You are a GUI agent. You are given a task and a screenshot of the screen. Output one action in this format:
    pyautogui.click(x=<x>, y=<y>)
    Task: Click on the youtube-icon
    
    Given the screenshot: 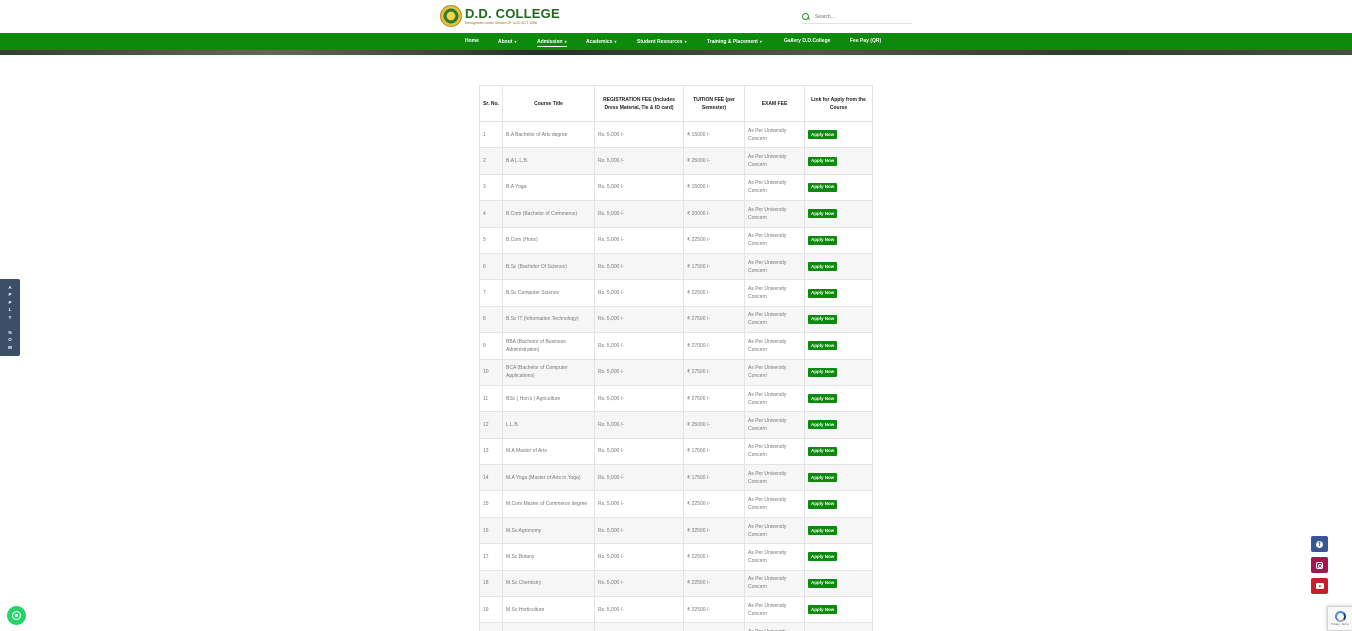 What is the action you would take?
    pyautogui.click(x=1319, y=586)
    